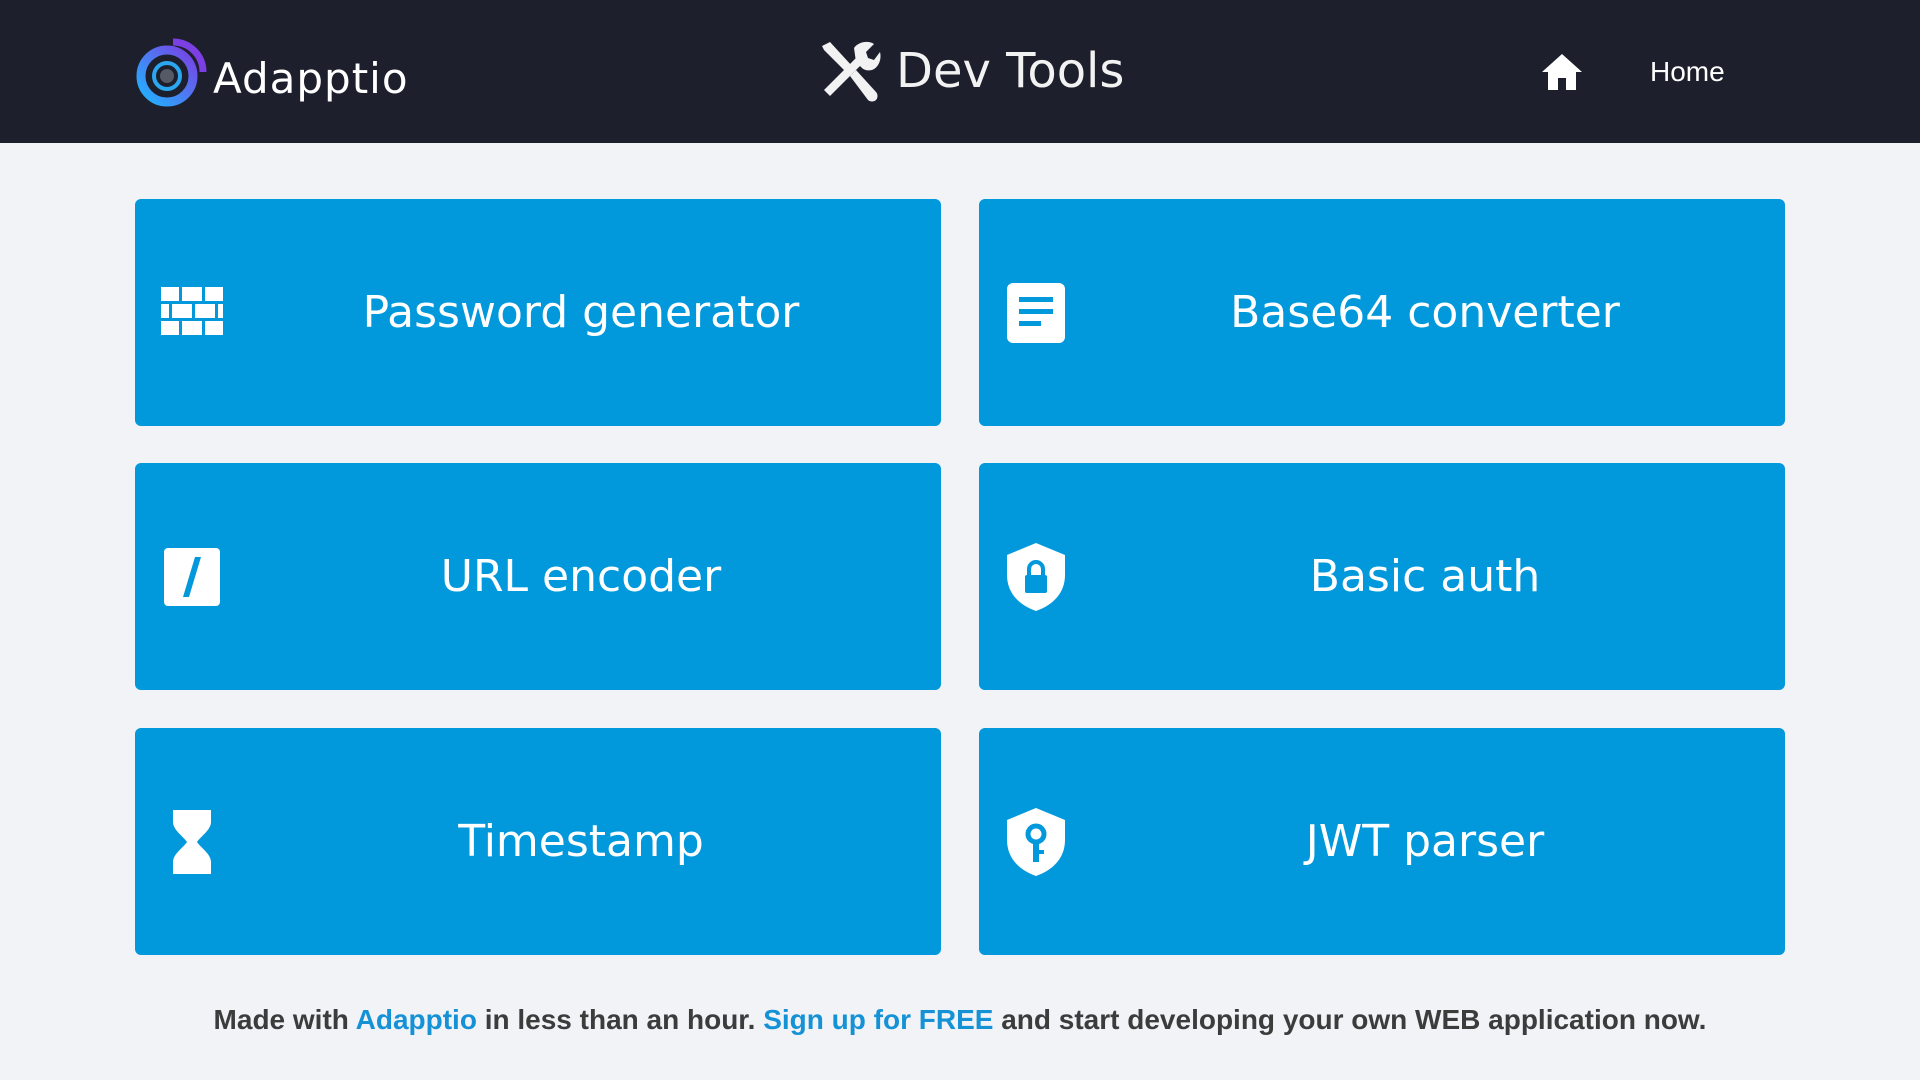 Image resolution: width=1920 pixels, height=1080 pixels. Describe the element at coordinates (1036, 313) in the screenshot. I see `document-icon` at that location.